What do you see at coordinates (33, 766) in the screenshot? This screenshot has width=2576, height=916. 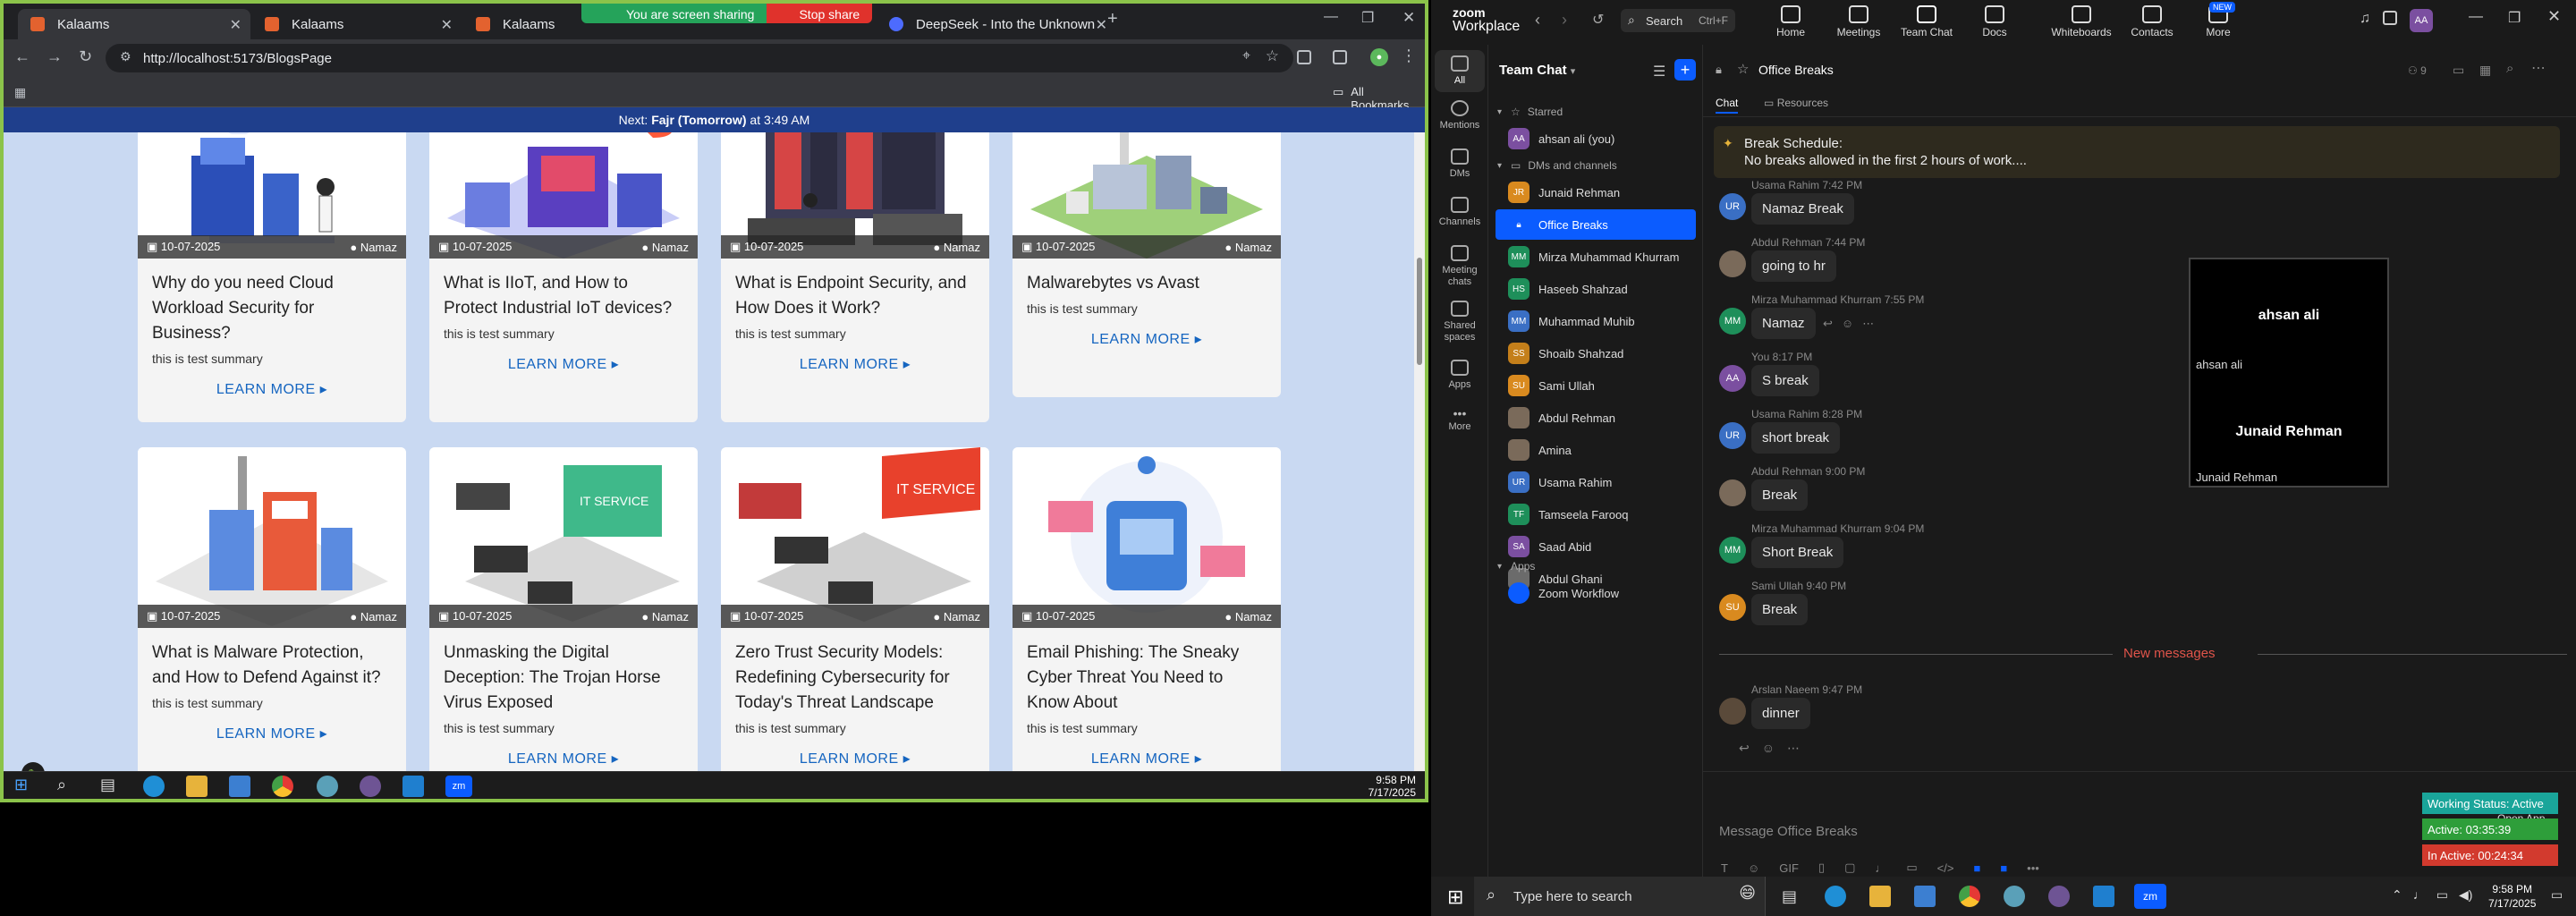 I see `annotate-pen-icon: ✎` at bounding box center [33, 766].